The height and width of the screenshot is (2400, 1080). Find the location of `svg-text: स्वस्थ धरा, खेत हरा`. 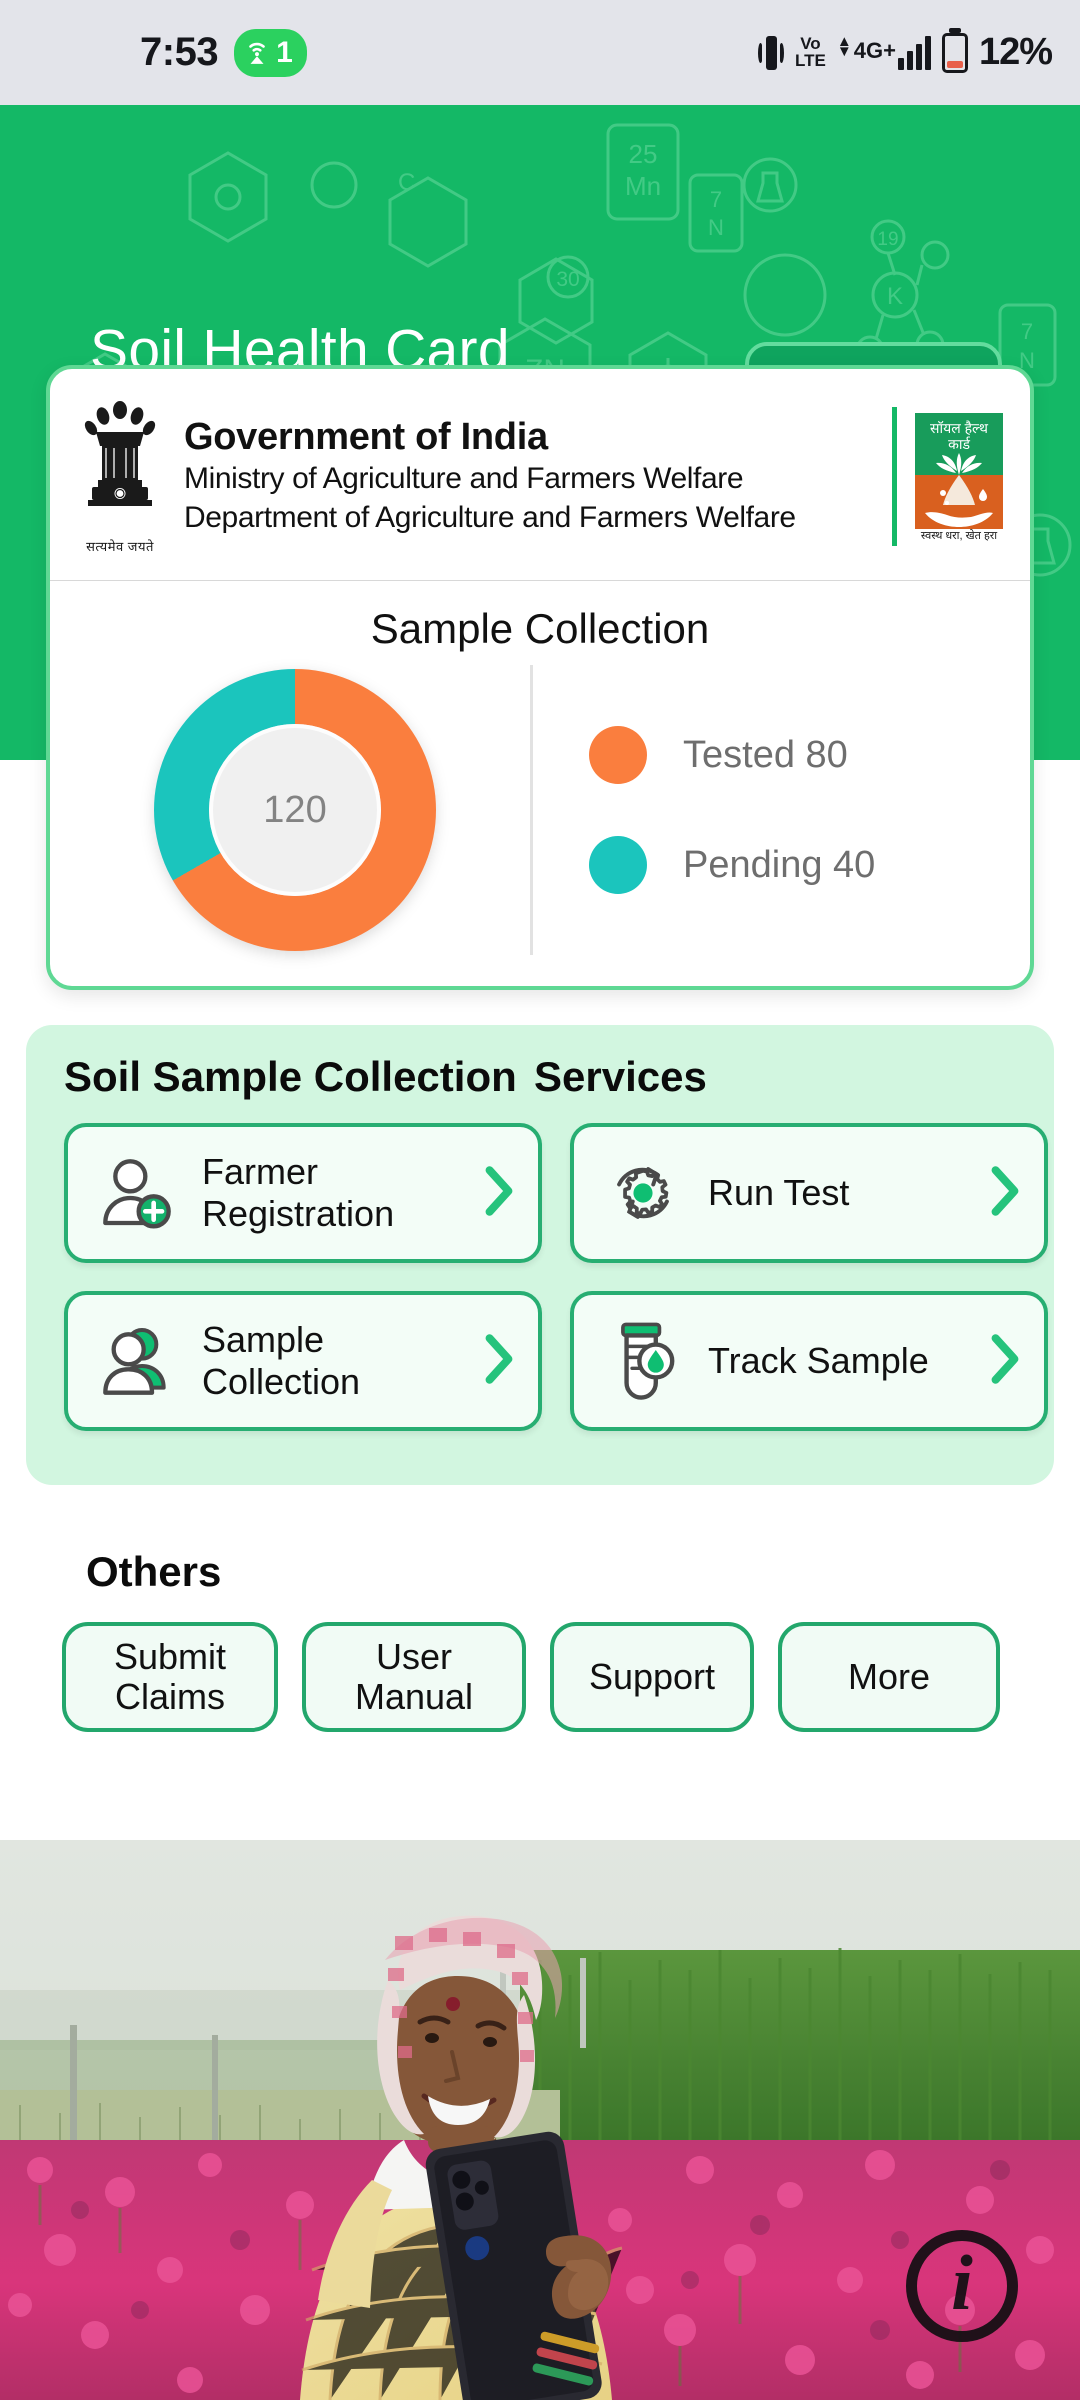

svg-text: स्वस्थ धरा, खेत हरा is located at coordinates (958, 535).